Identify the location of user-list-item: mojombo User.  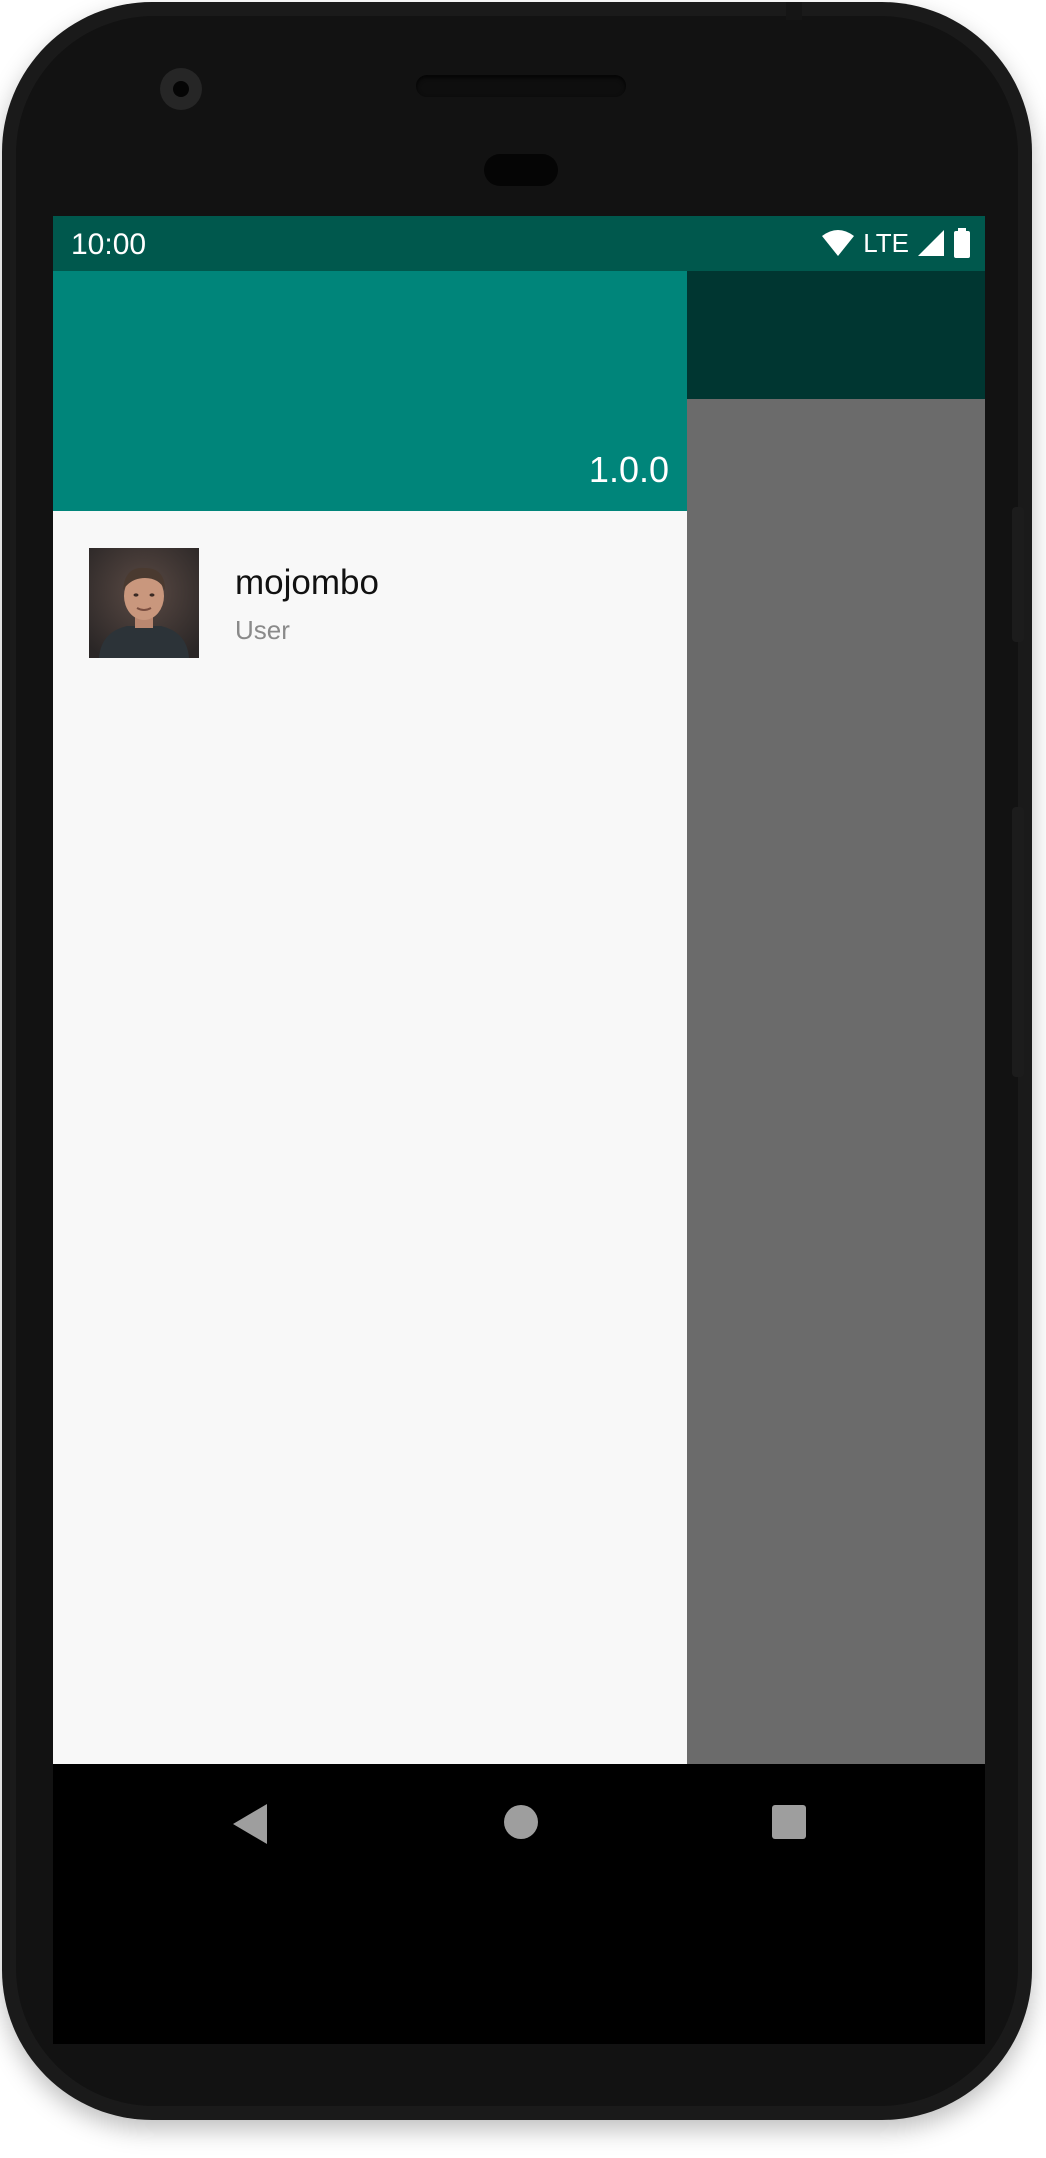
(370, 584).